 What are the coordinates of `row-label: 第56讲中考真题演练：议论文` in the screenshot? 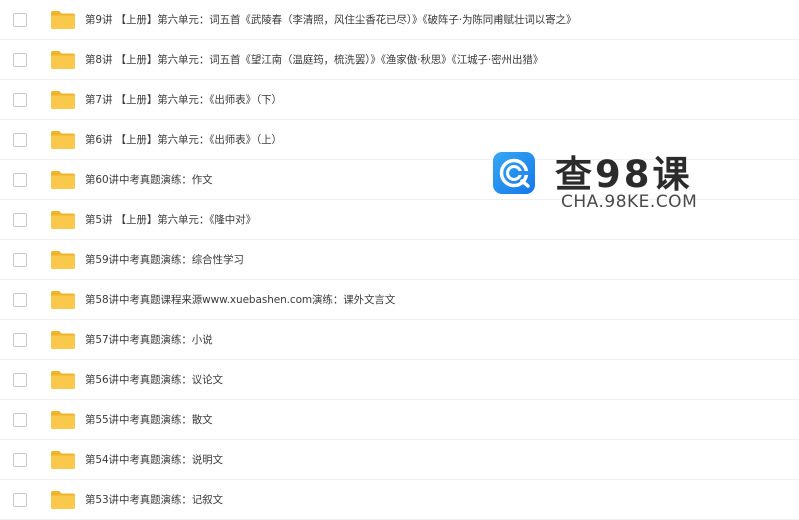 It's located at (154, 379).